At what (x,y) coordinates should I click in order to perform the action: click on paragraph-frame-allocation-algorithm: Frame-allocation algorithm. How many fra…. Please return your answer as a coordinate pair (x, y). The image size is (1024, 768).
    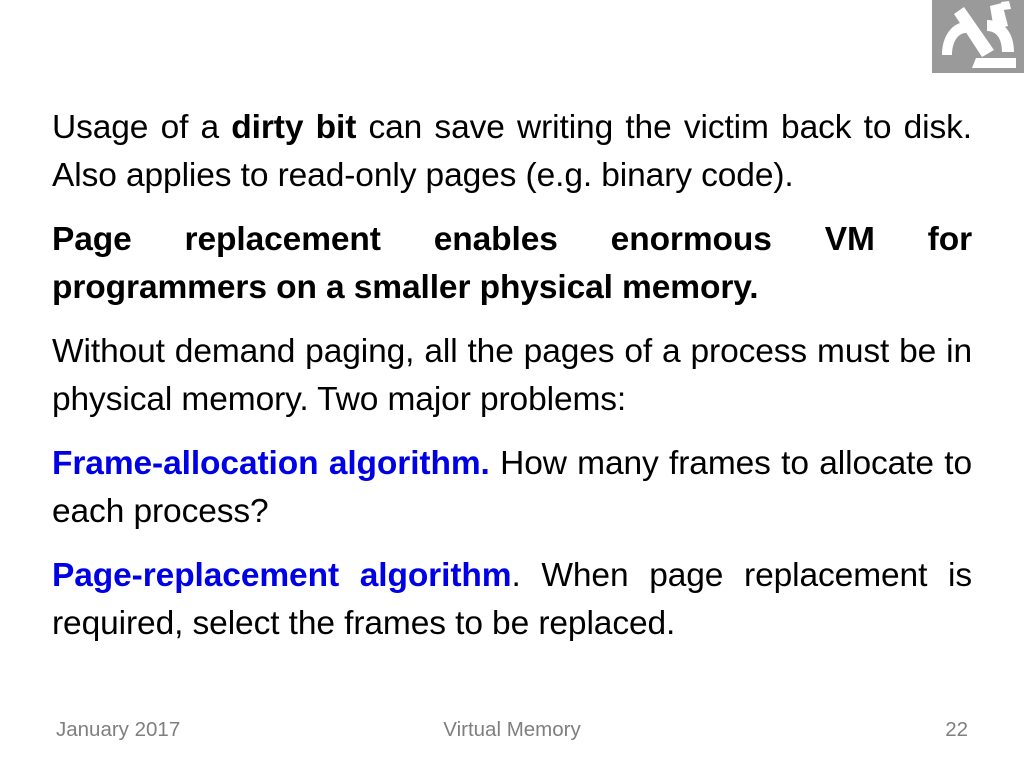
    Looking at the image, I should click on (512, 488).